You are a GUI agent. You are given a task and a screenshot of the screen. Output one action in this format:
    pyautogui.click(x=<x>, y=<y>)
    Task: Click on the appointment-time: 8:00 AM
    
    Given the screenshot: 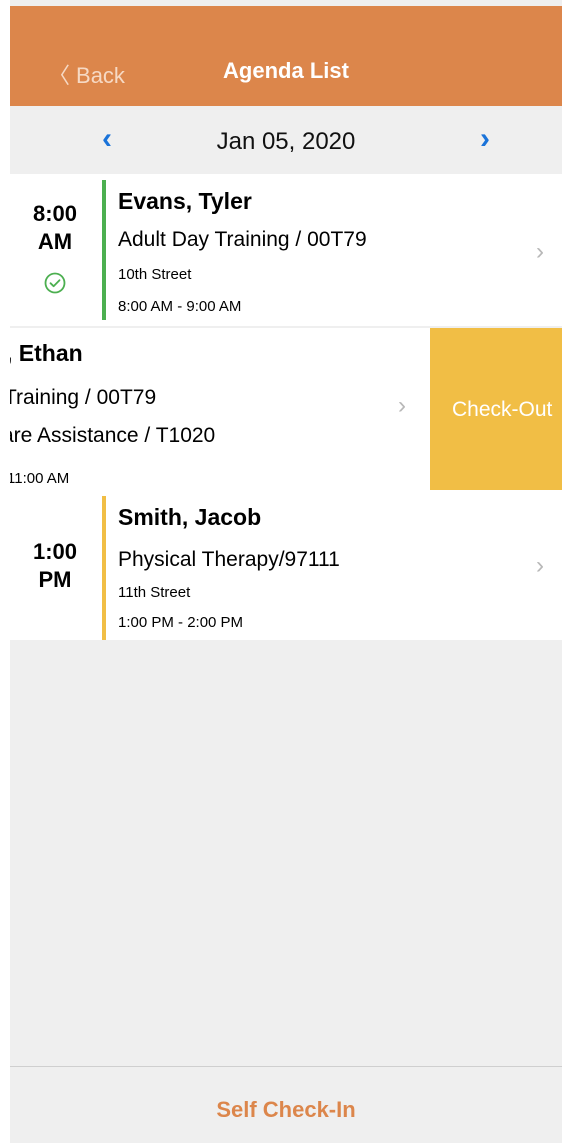 What is the action you would take?
    pyautogui.click(x=55, y=228)
    